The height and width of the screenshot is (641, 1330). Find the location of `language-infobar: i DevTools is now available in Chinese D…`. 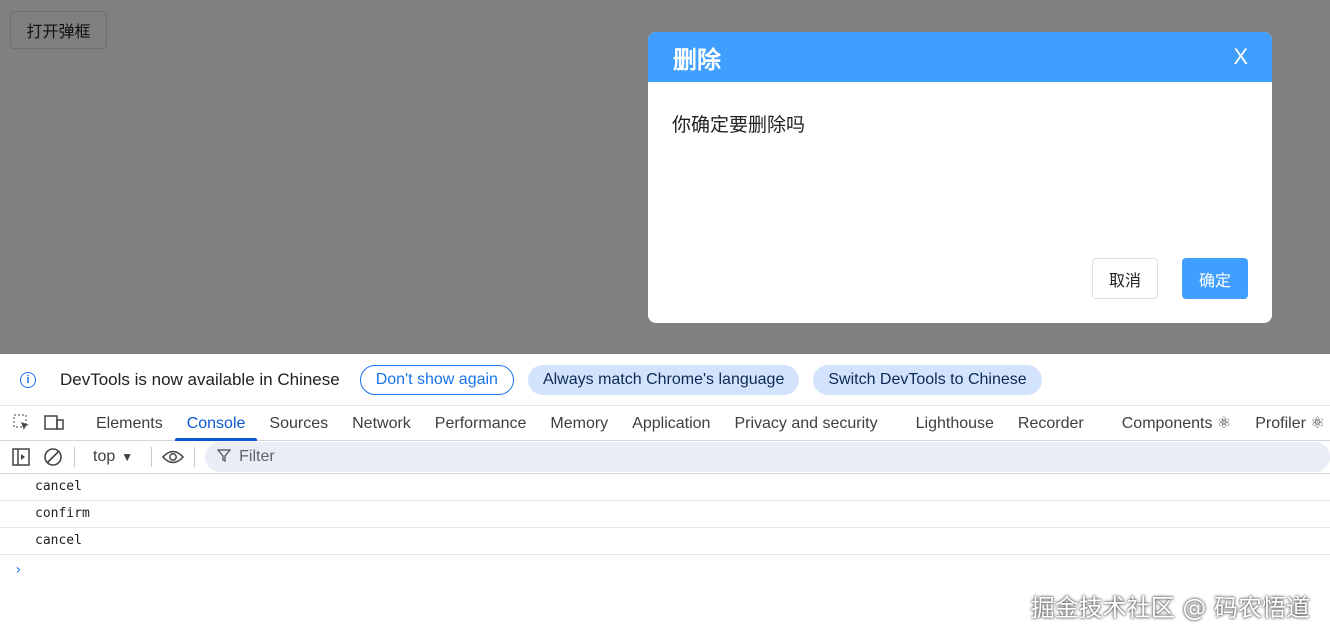

language-infobar: i DevTools is now available in Chinese D… is located at coordinates (665, 380).